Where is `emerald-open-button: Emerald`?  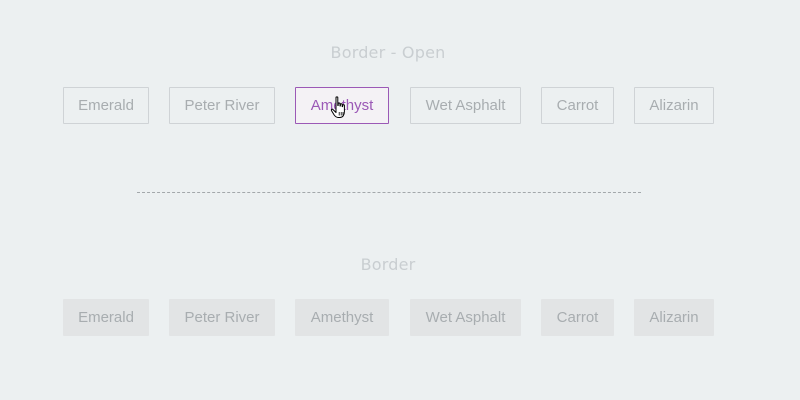
emerald-open-button: Emerald is located at coordinates (106, 105).